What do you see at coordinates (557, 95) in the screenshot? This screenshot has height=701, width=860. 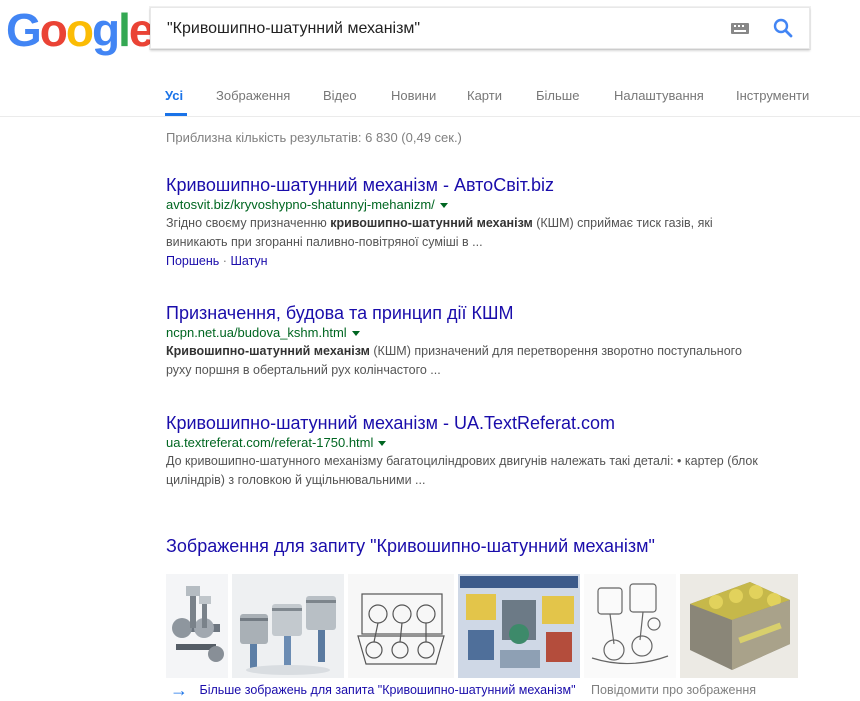 I see `tab-more: Більше` at bounding box center [557, 95].